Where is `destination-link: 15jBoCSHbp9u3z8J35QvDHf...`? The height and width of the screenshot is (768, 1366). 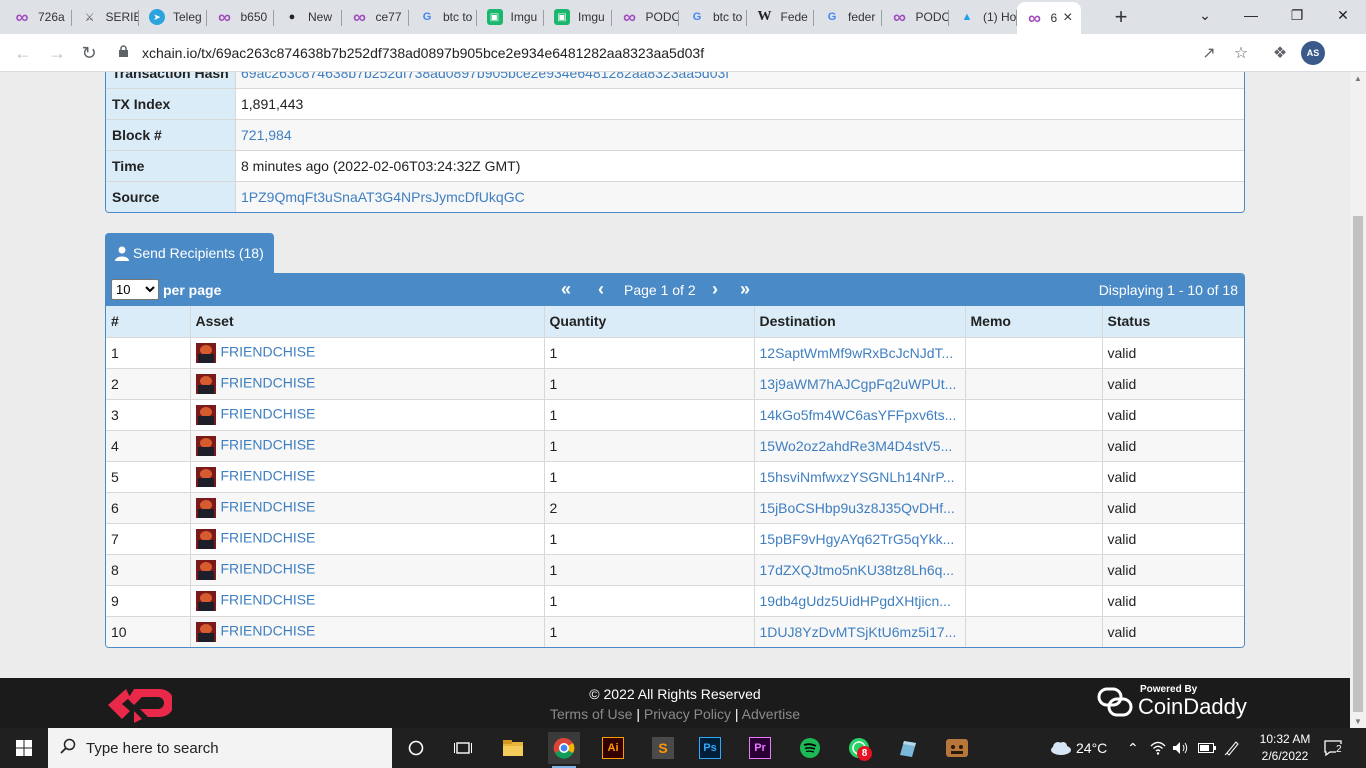 destination-link: 15jBoCSHbp9u3z8J35QvDHf... is located at coordinates (860, 508).